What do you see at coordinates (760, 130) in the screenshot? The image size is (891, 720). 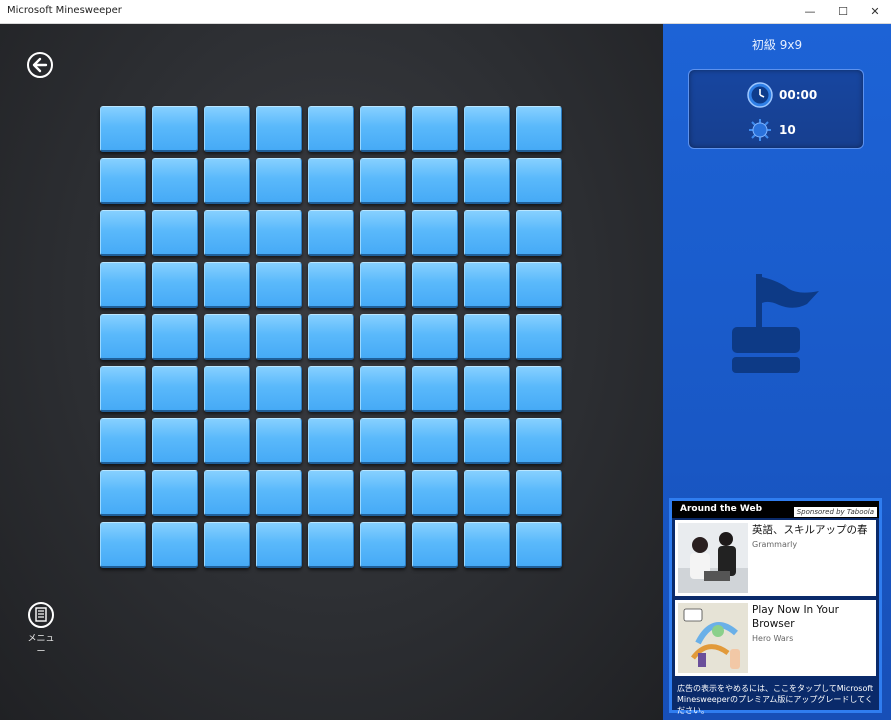 I see `mine-icon` at bounding box center [760, 130].